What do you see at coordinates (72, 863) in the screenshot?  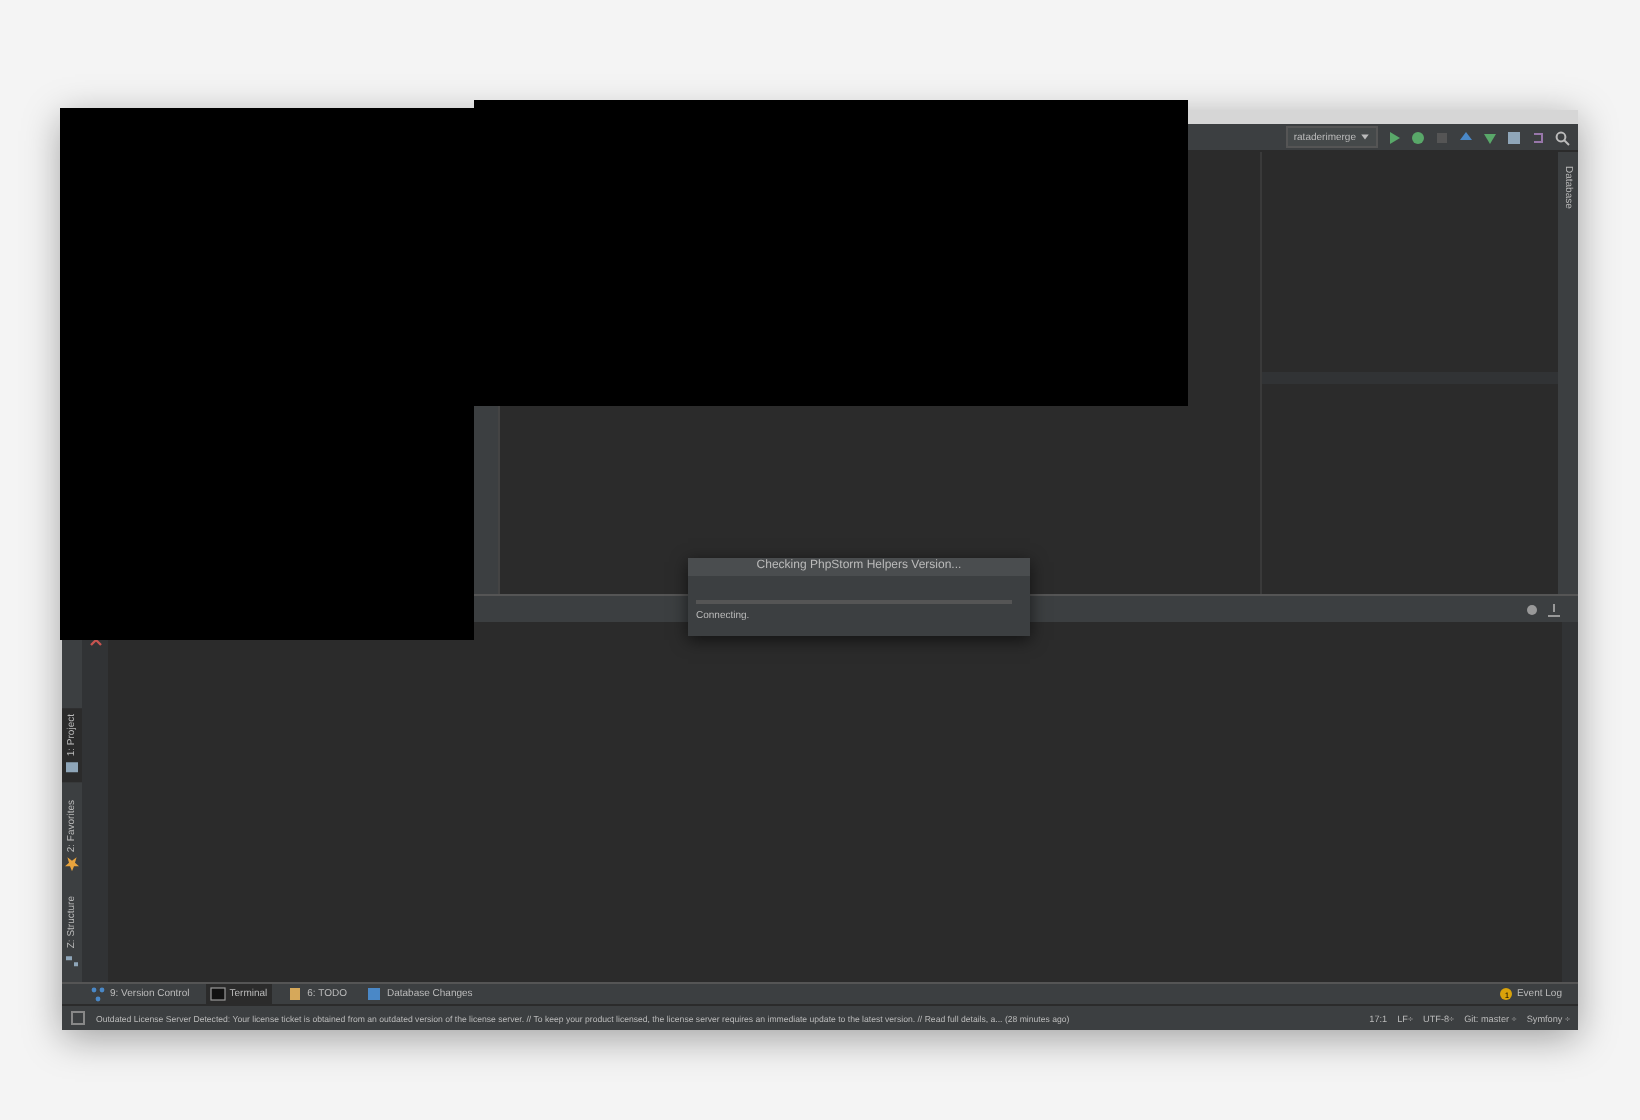 I see `star-icon` at bounding box center [72, 863].